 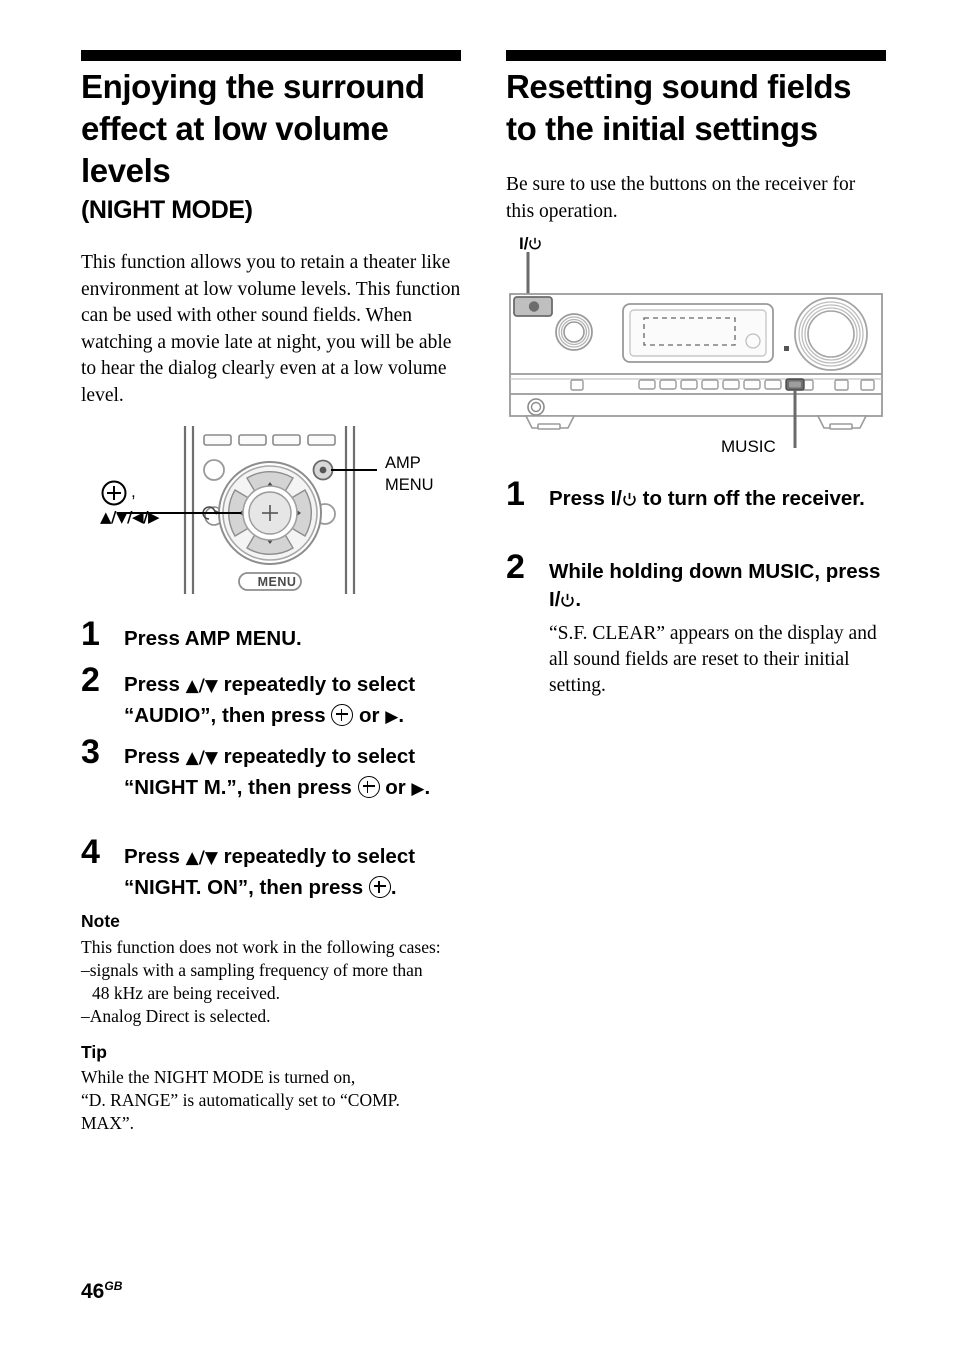 I want to click on callout-enter-and-arrows: , ▲/▼/◀/▶, so click(x=130, y=503).